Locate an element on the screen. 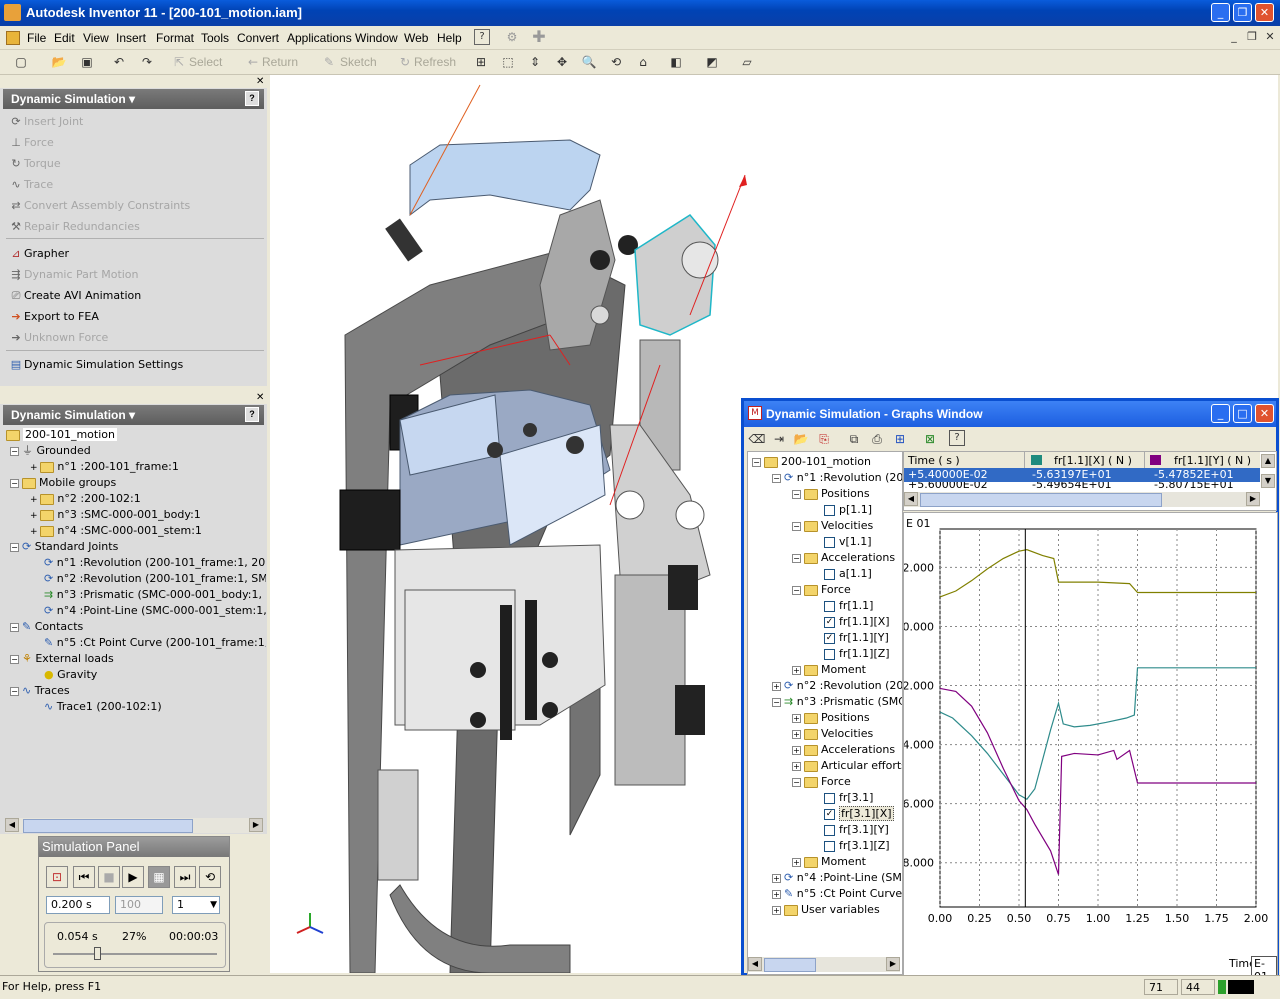 The width and height of the screenshot is (1280, 999). table-row: +5.40000E-02 -5.63197E+01 -5.47852E+01 is located at coordinates (1082, 475).